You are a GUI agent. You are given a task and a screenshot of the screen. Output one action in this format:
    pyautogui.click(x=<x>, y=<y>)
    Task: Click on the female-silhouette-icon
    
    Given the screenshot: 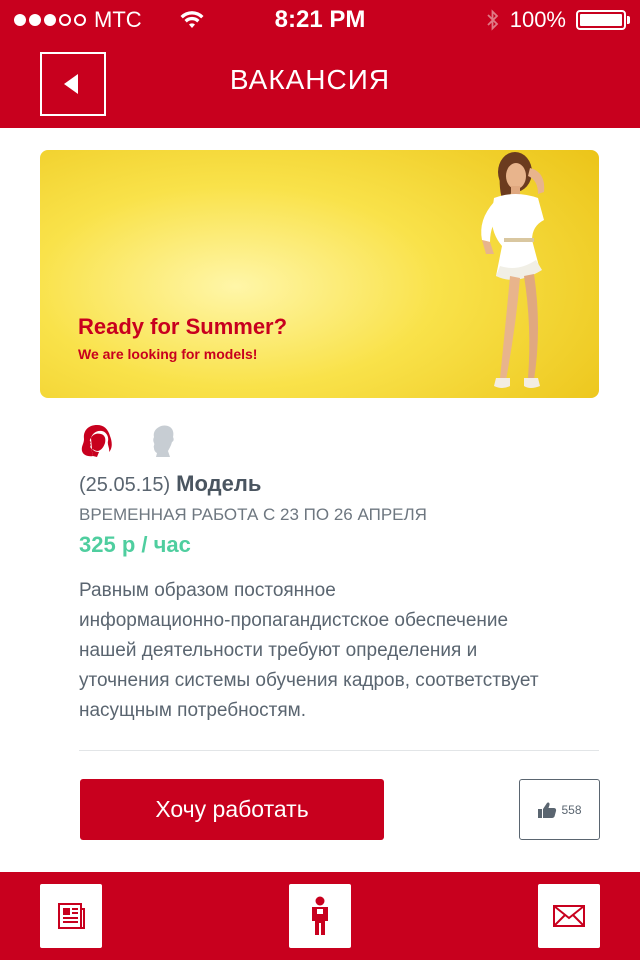 What is the action you would take?
    pyautogui.click(x=96, y=441)
    